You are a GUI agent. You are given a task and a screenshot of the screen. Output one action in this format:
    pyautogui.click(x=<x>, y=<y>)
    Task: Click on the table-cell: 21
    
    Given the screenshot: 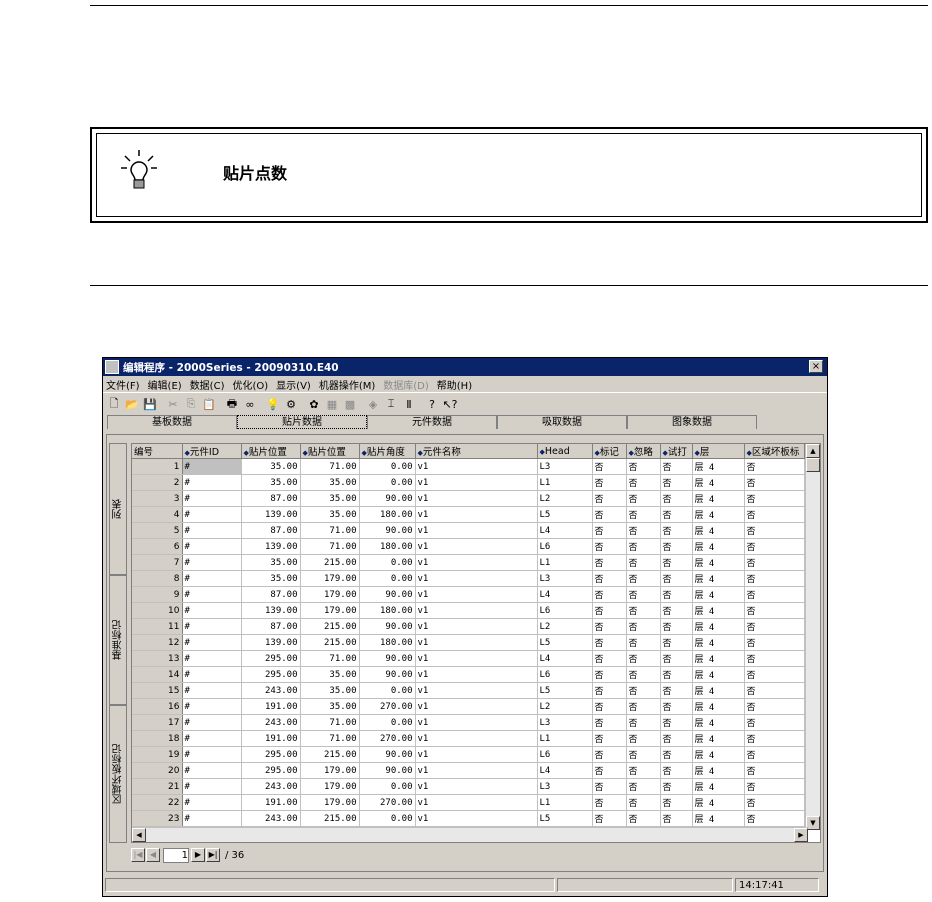 What is the action you would take?
    pyautogui.click(x=157, y=786)
    